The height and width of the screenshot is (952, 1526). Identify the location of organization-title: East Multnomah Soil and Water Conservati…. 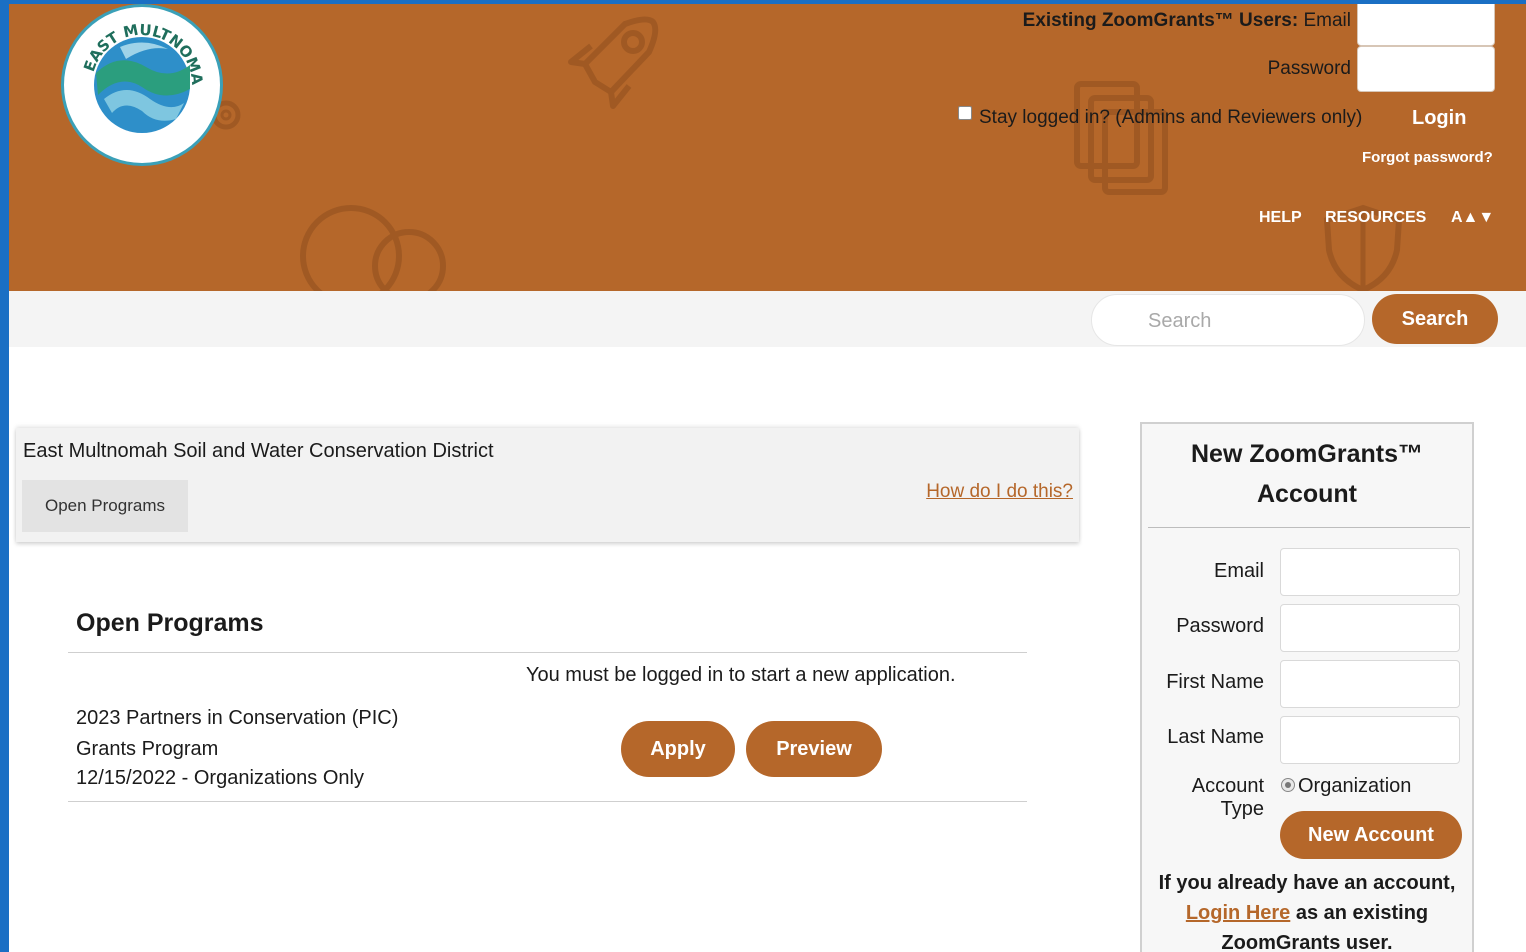
(258, 451).